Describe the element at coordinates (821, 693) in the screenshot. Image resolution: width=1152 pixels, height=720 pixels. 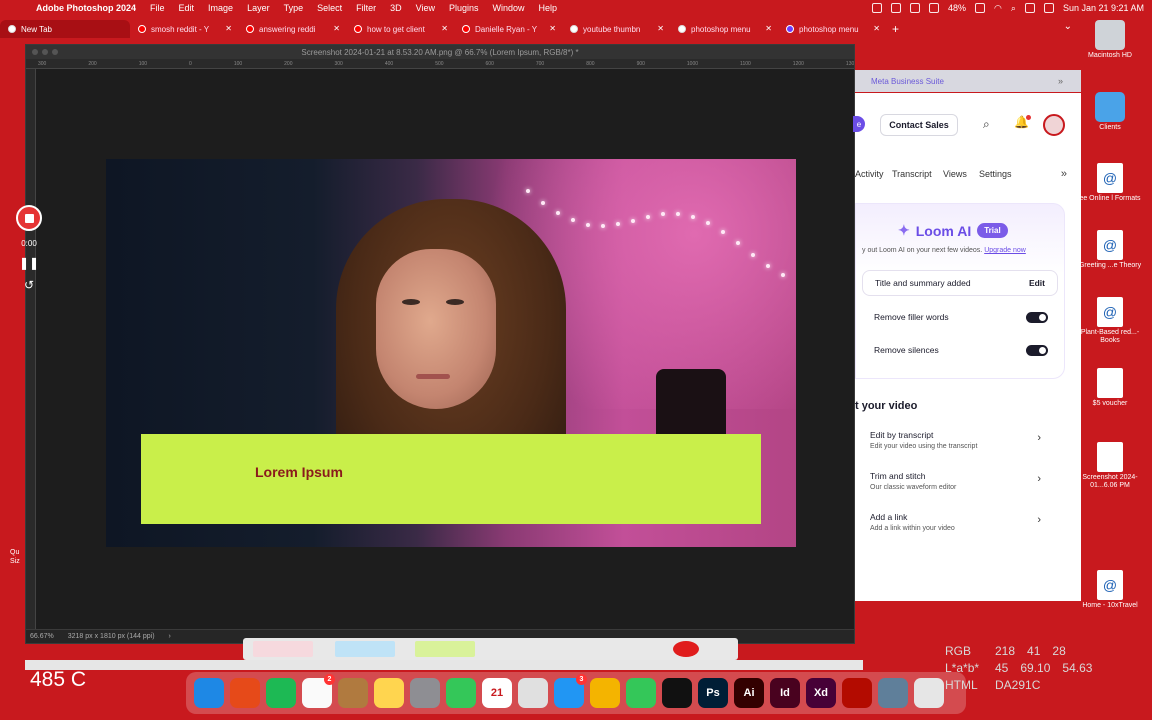
I see `dock-xd-icon: Xd` at that location.